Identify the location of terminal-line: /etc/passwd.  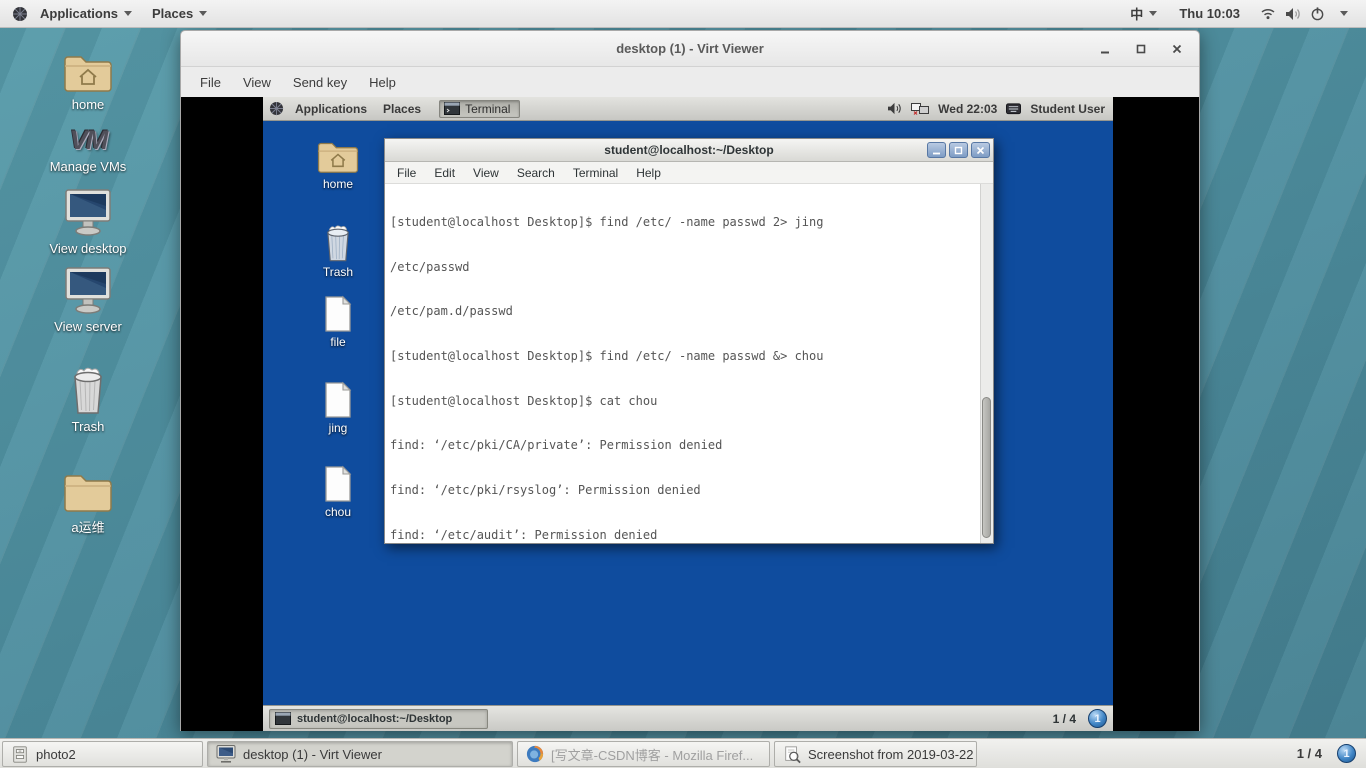
(430, 266).